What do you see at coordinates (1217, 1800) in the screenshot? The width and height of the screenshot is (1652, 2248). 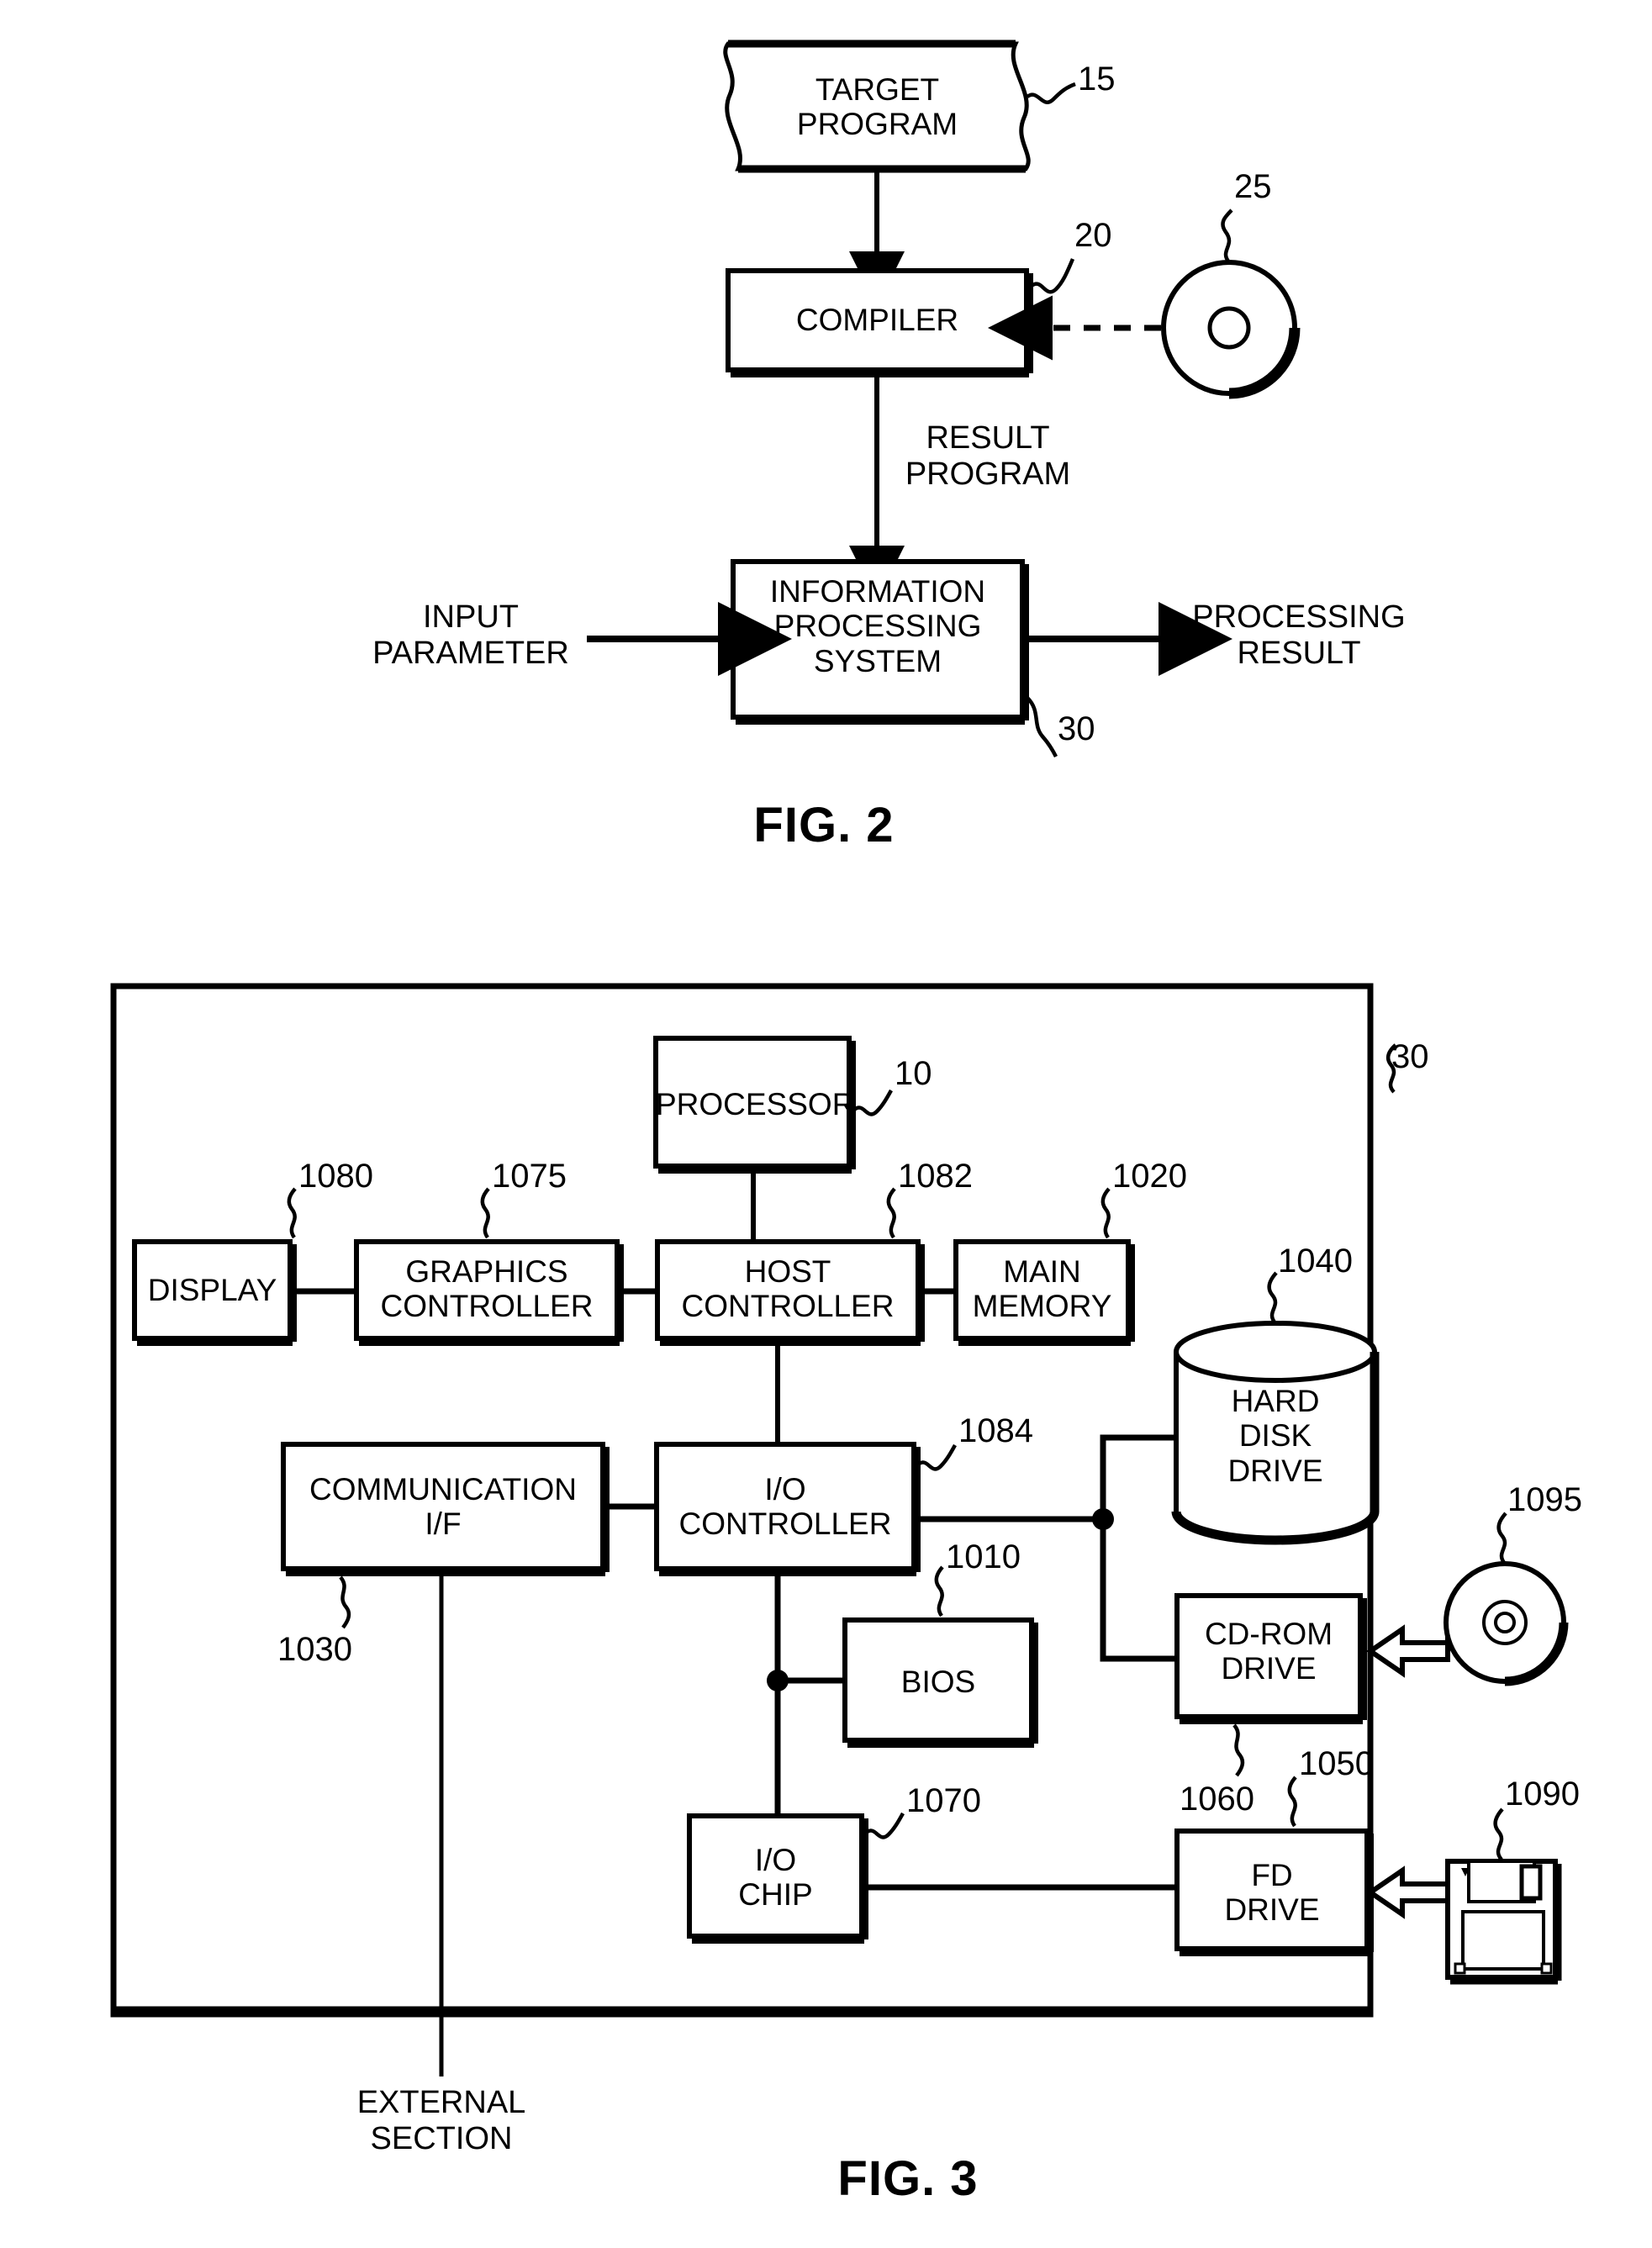 I see `ref-1060: 1060` at bounding box center [1217, 1800].